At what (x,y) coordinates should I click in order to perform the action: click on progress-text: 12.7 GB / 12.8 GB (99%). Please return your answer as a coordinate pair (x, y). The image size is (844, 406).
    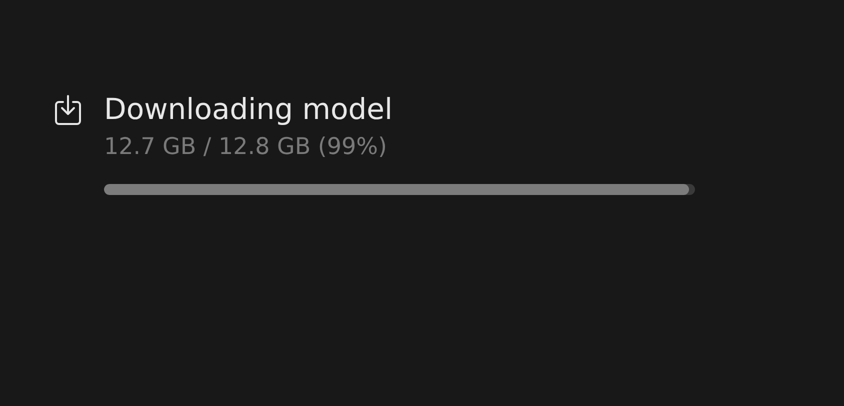
    Looking at the image, I should click on (246, 147).